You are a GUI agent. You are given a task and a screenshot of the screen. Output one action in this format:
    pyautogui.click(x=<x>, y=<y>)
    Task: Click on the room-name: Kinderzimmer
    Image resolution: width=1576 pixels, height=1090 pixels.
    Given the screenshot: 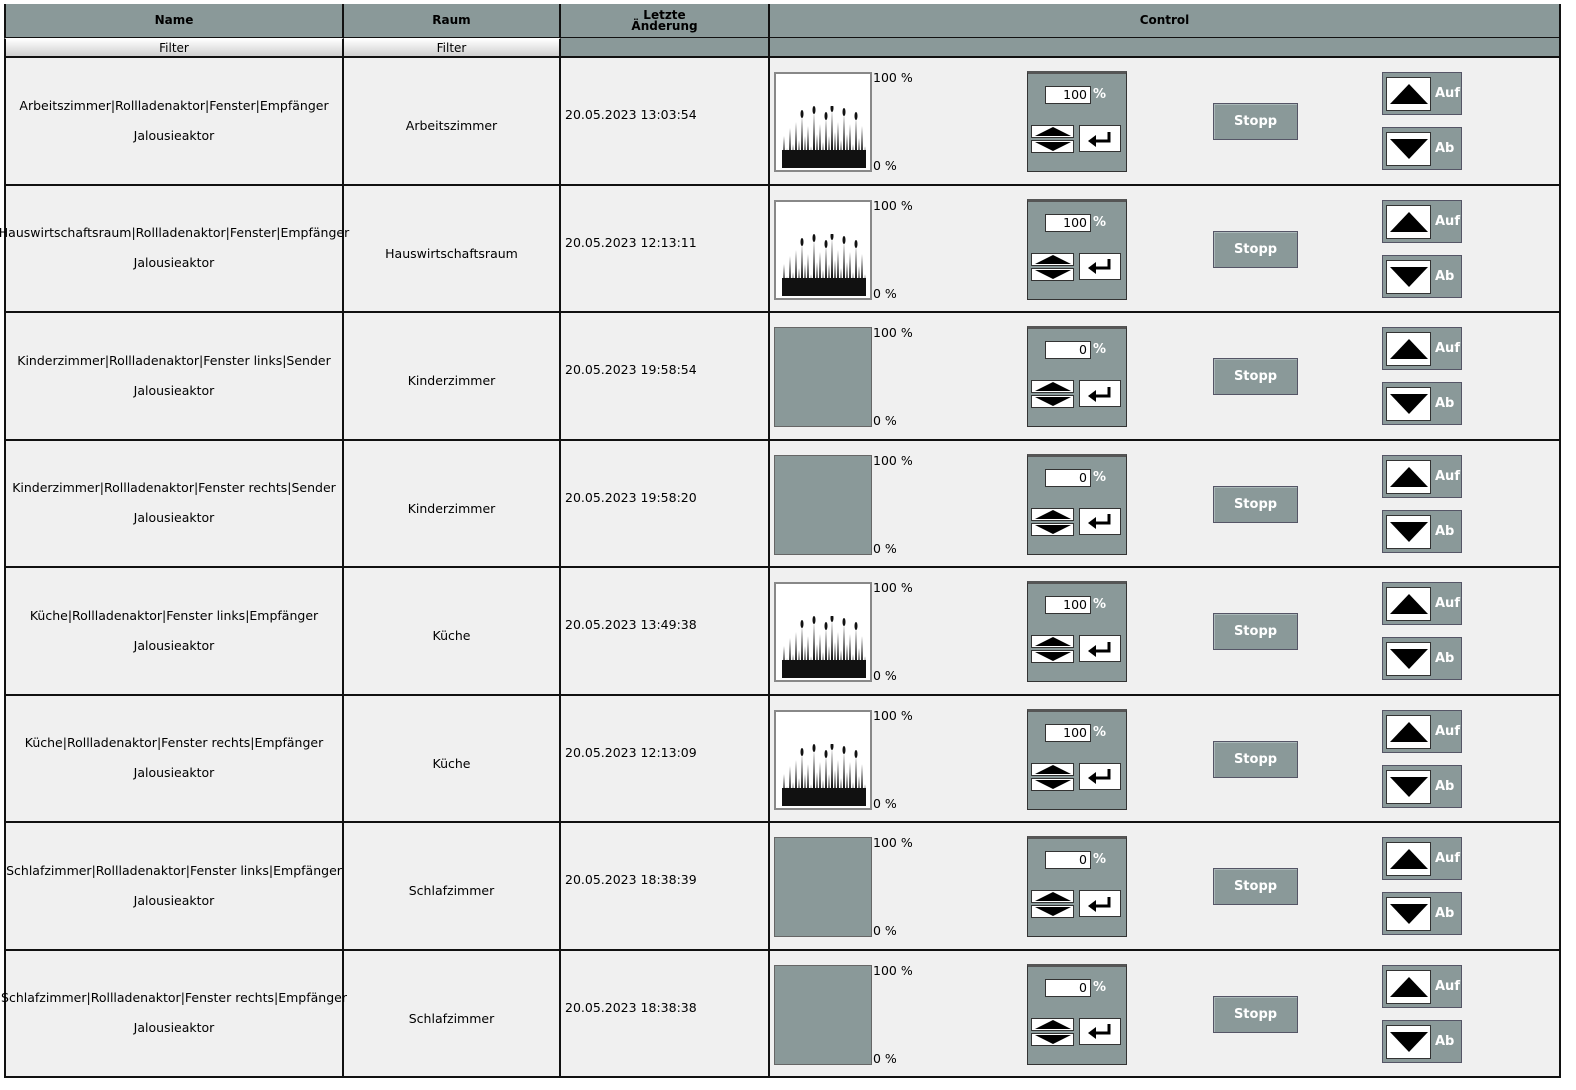 What is the action you would take?
    pyautogui.click(x=451, y=381)
    